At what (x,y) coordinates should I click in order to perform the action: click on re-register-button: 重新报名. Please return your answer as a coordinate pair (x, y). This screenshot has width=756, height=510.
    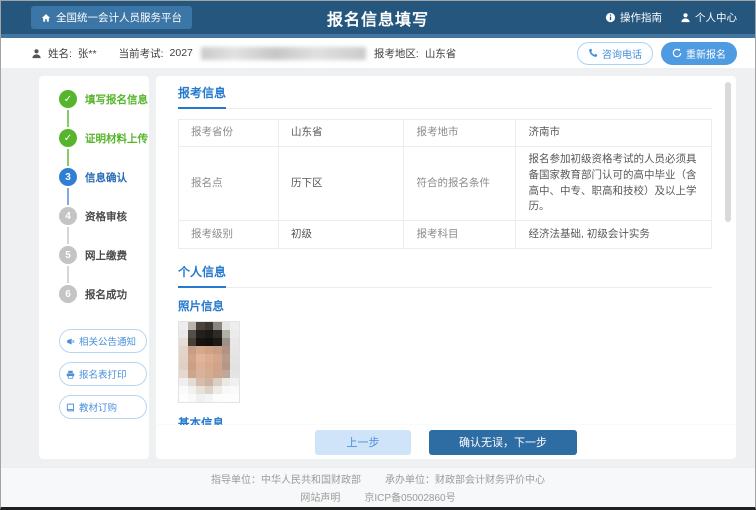
    Looking at the image, I should click on (699, 53).